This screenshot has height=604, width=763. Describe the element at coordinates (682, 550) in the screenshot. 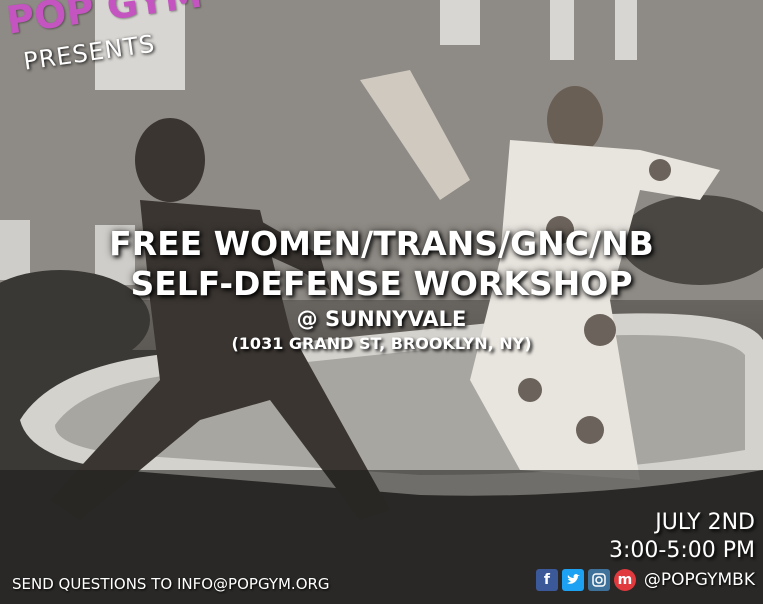

I see `event-time: 3:00-5:00 PM` at that location.